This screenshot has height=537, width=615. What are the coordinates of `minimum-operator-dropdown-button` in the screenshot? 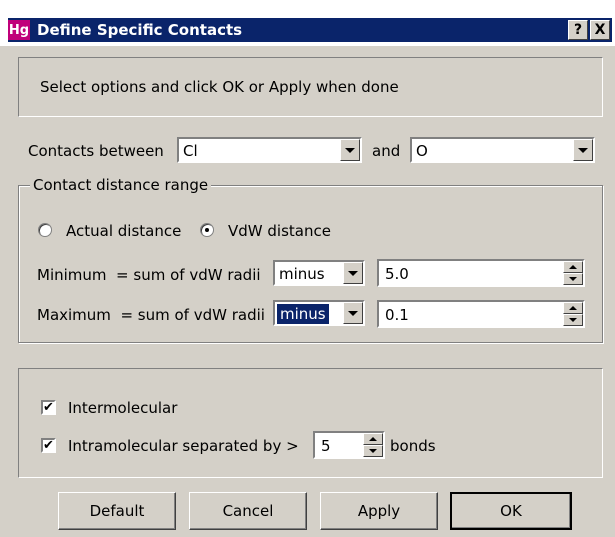 It's located at (353, 273).